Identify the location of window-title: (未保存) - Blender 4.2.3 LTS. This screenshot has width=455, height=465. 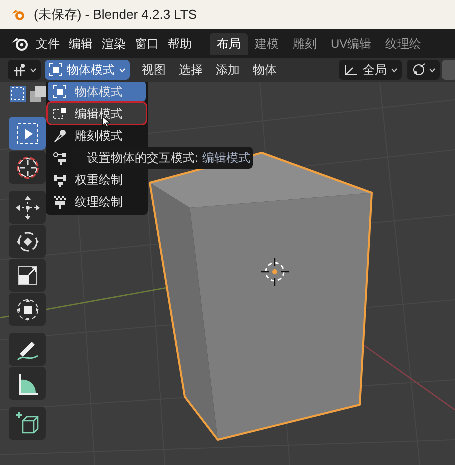
(116, 15).